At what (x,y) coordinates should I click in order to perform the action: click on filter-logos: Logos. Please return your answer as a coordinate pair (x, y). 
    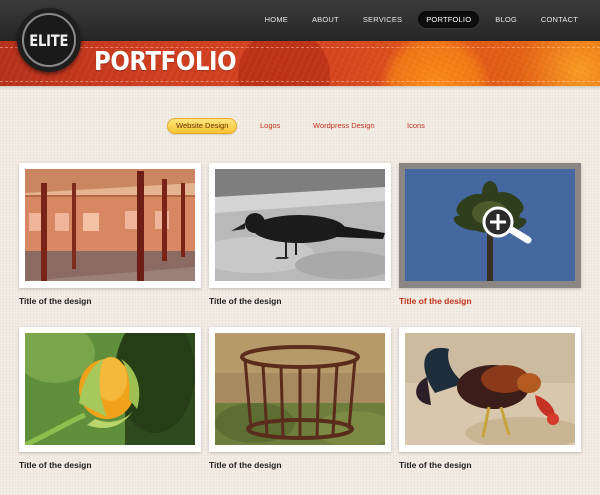
    Looking at the image, I should click on (270, 126).